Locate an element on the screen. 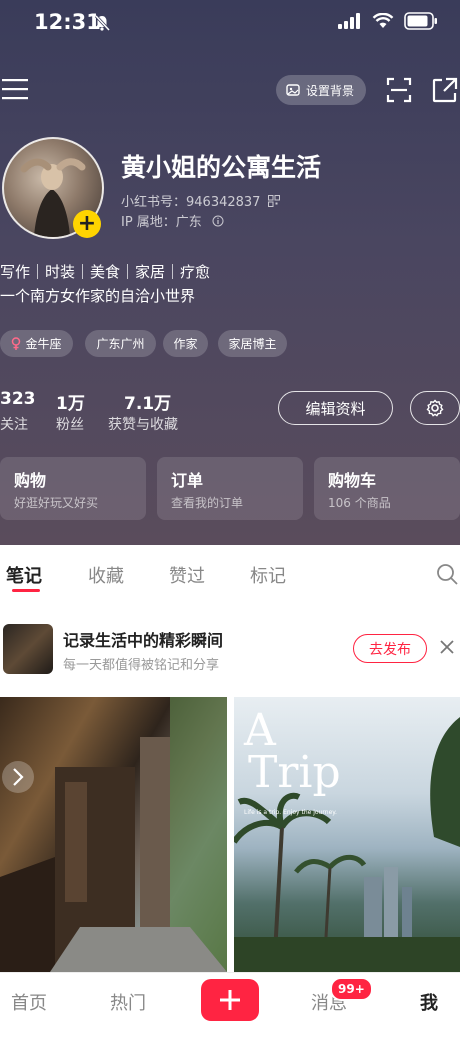 The image size is (460, 1053). bottom-navigation: 首页 热门 消息 99+ 我 is located at coordinates (230, 1012).